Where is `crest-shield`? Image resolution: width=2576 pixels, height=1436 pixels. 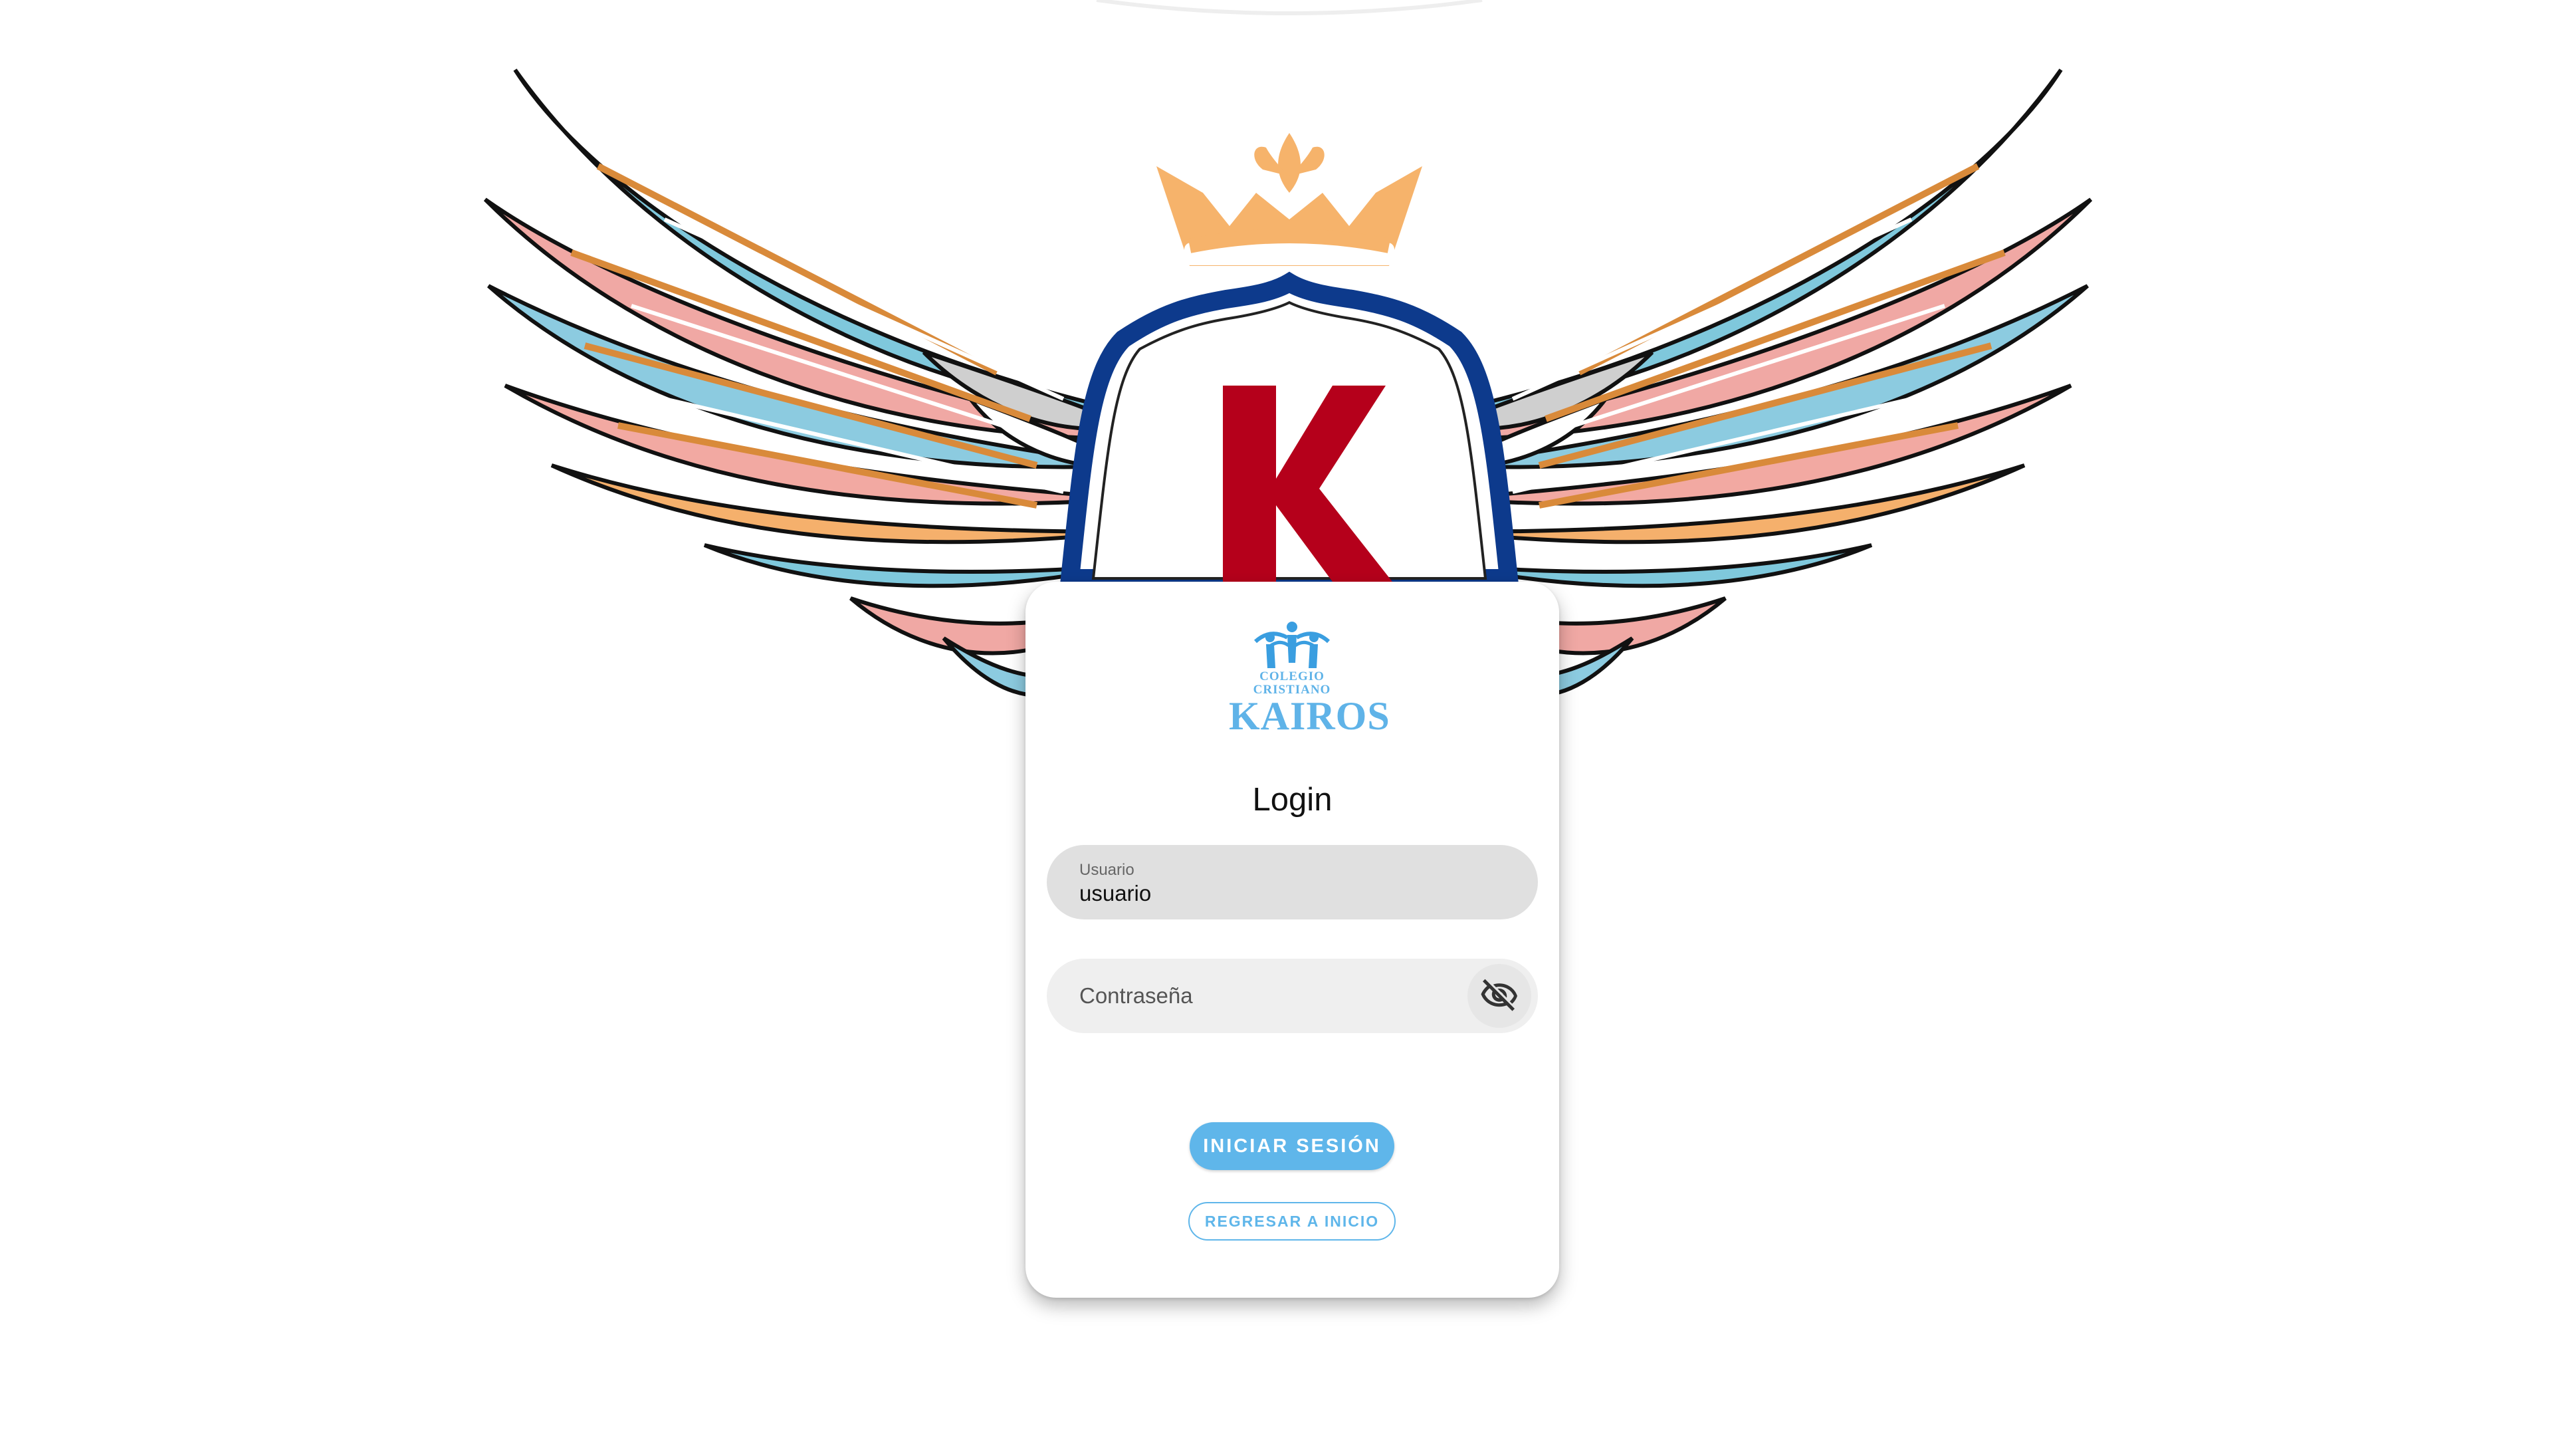 crest-shield is located at coordinates (1289, 429).